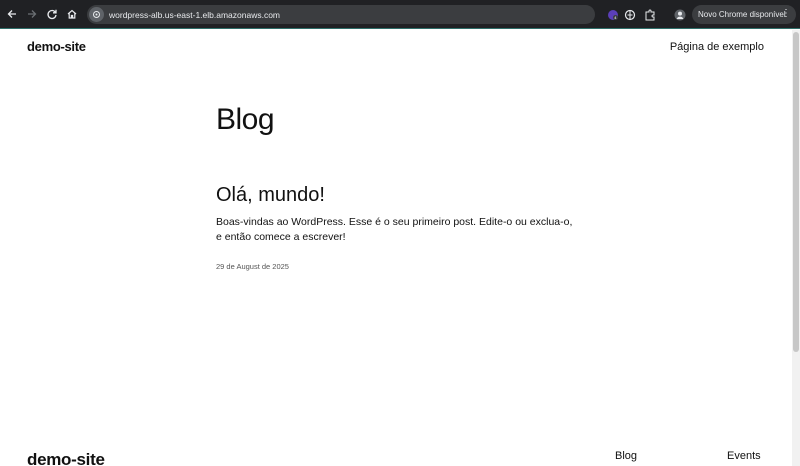 This screenshot has height=466, width=800. I want to click on scrollbar-thumb, so click(796, 192).